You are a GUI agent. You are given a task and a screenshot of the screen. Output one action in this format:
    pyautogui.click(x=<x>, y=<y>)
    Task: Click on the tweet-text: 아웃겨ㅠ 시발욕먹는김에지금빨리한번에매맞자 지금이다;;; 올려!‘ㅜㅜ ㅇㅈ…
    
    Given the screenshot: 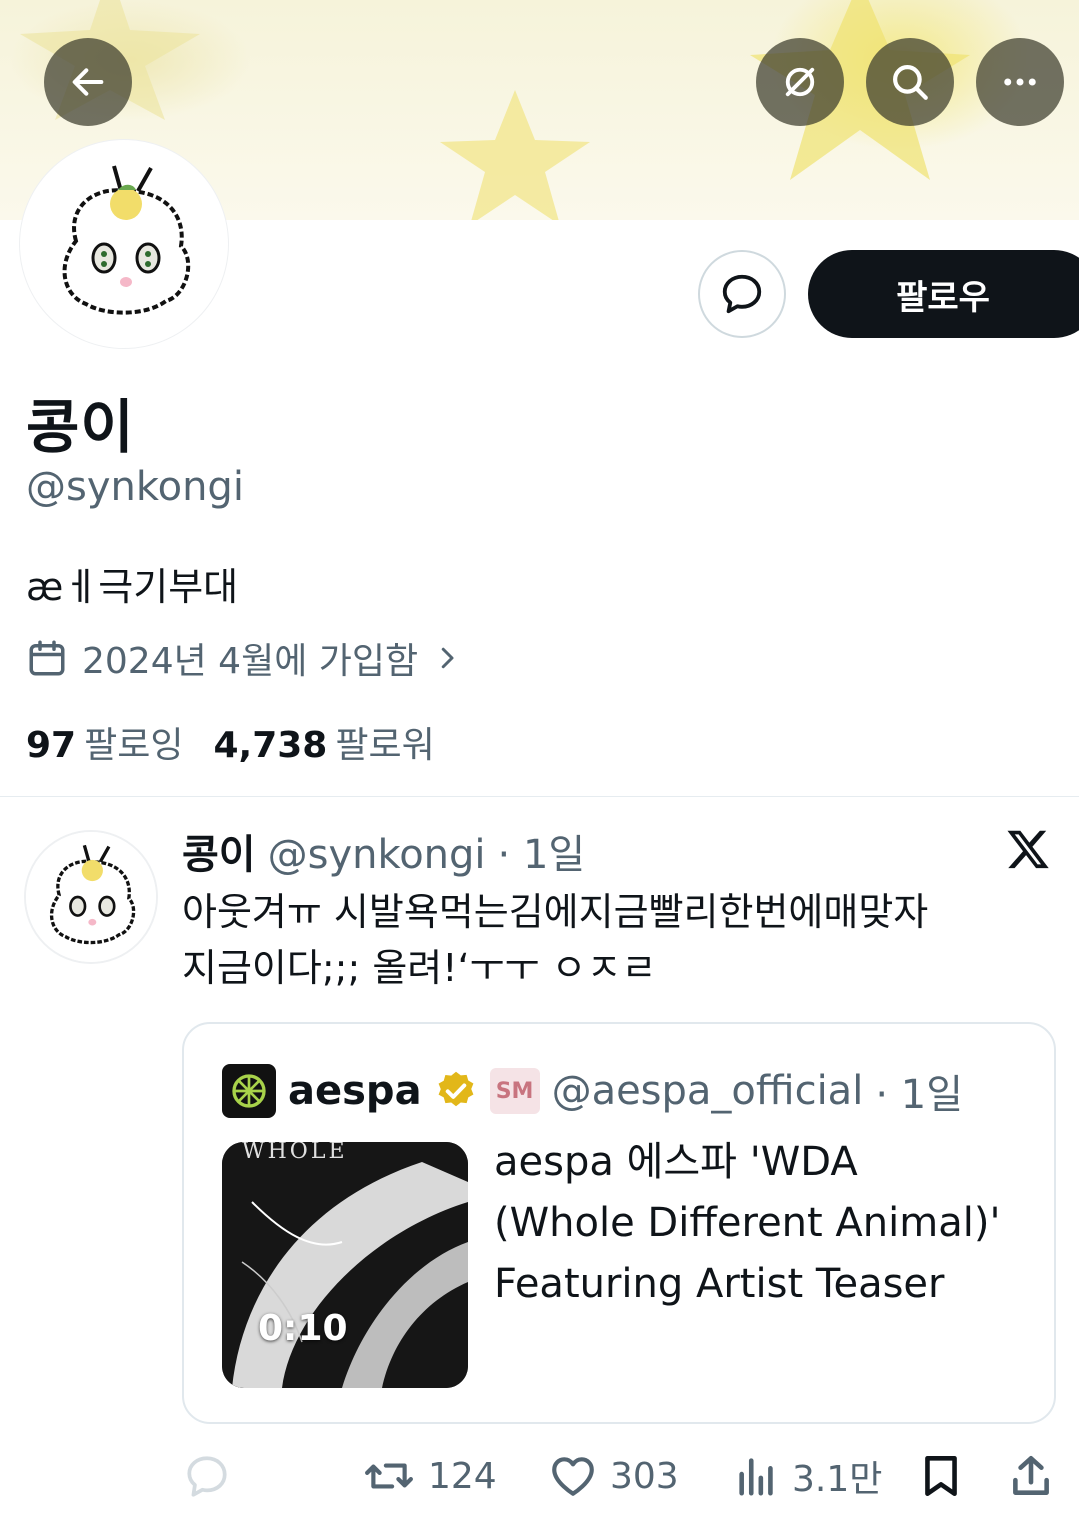 What is the action you would take?
    pyautogui.click(x=617, y=940)
    